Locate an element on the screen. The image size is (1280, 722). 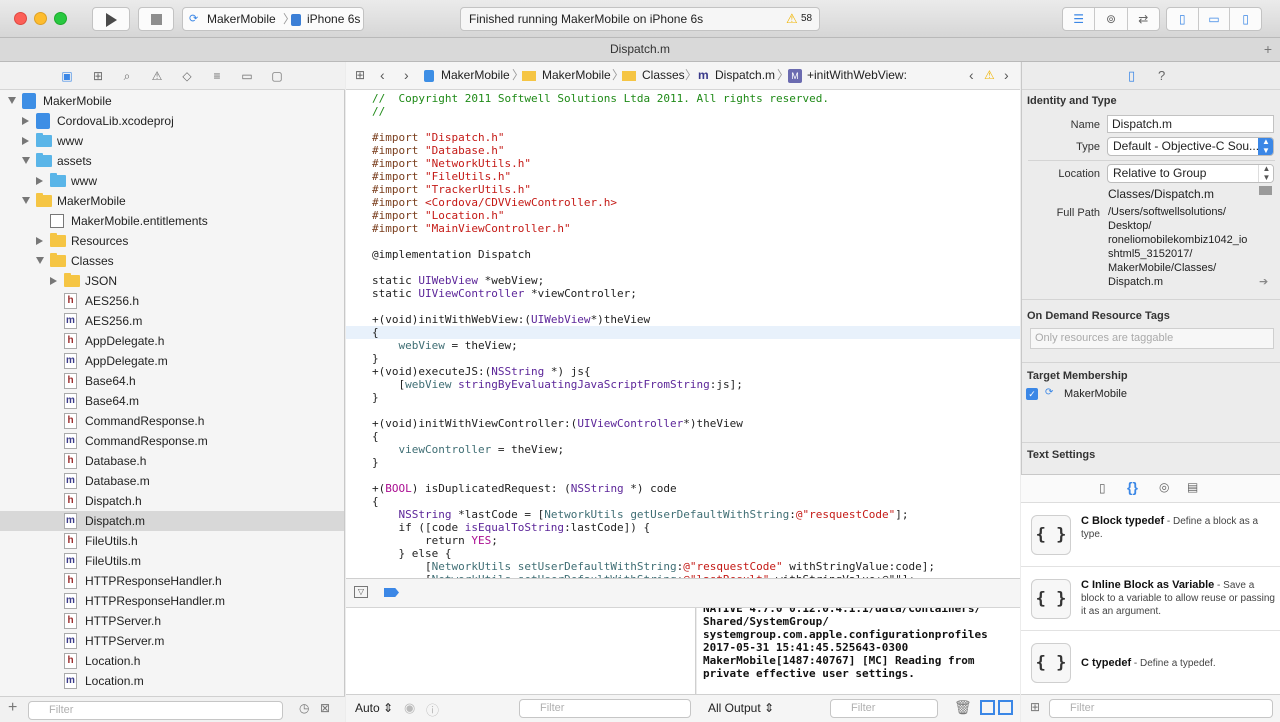
tree-item: h CommandResponse.h is located at coordinates (172, 421).